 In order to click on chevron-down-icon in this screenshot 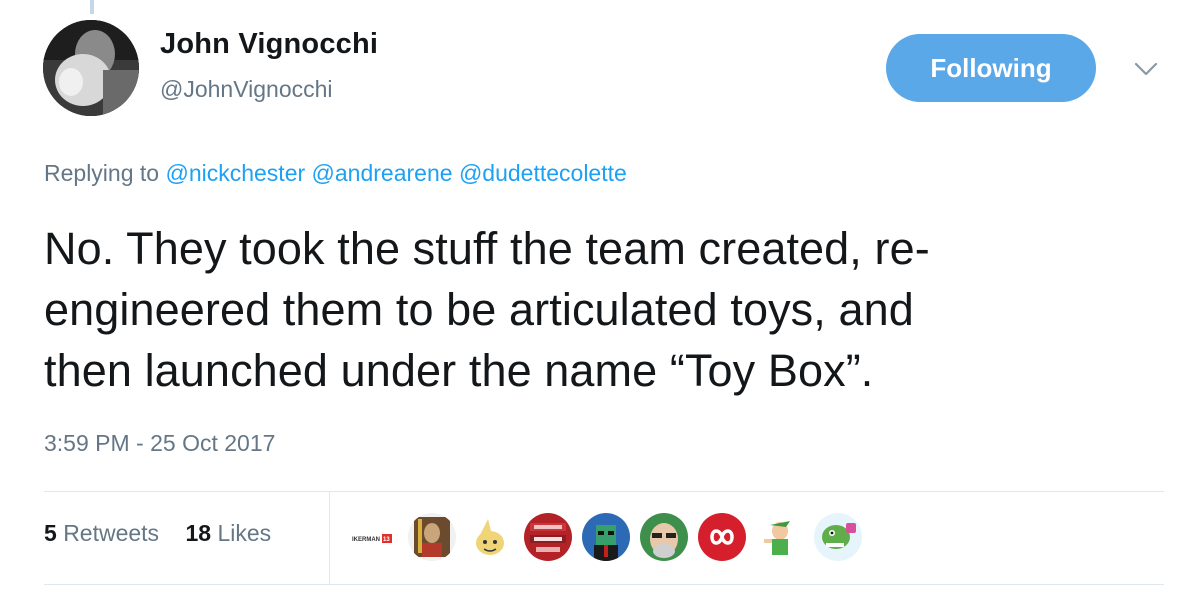, I will do `click(1146, 69)`.